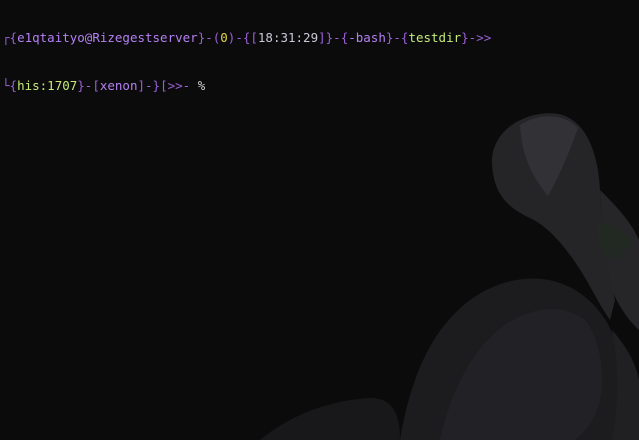 The image size is (639, 440). Describe the element at coordinates (107, 37) in the screenshot. I see `prompt-segment: e1qtaityo@Rizegestserver` at that location.